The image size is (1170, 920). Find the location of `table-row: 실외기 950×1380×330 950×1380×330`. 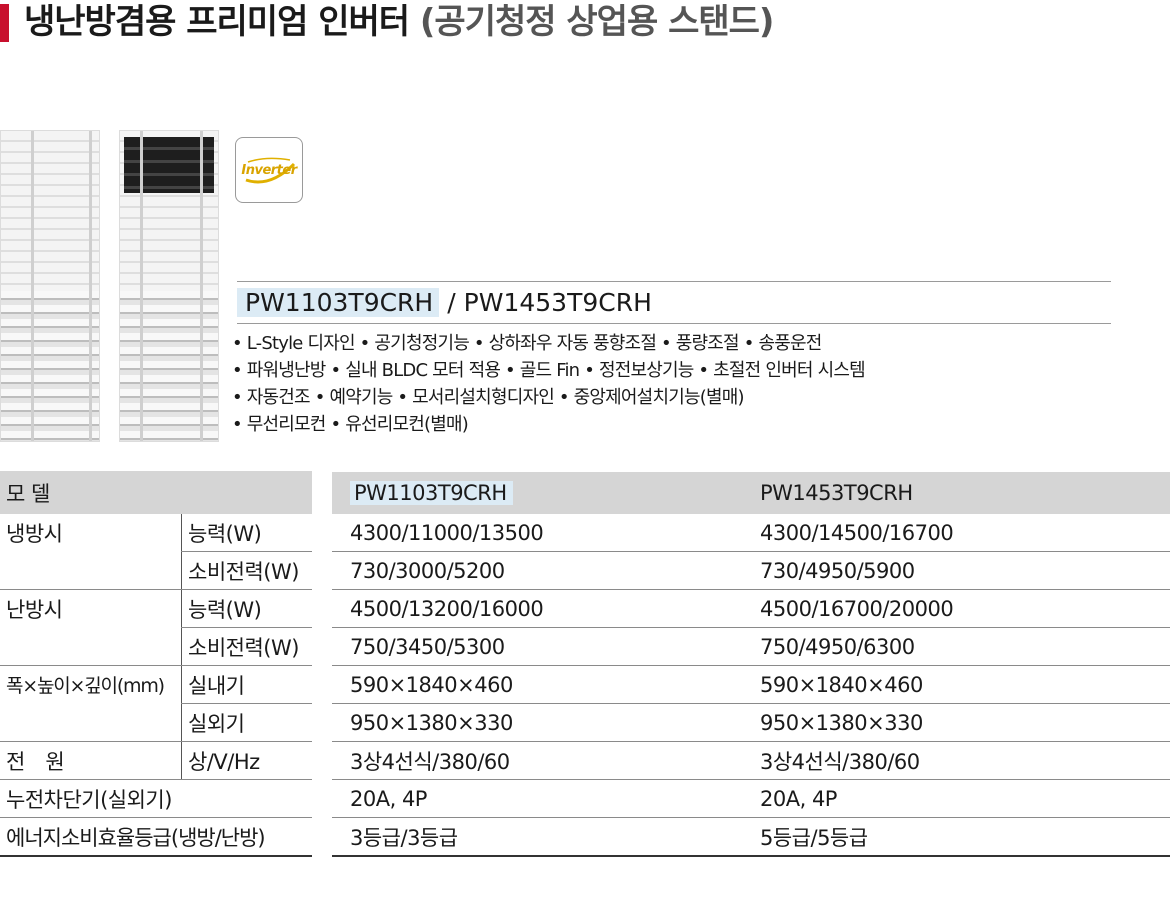

table-row: 실외기 950×1380×330 950×1380×330 is located at coordinates (585, 722).